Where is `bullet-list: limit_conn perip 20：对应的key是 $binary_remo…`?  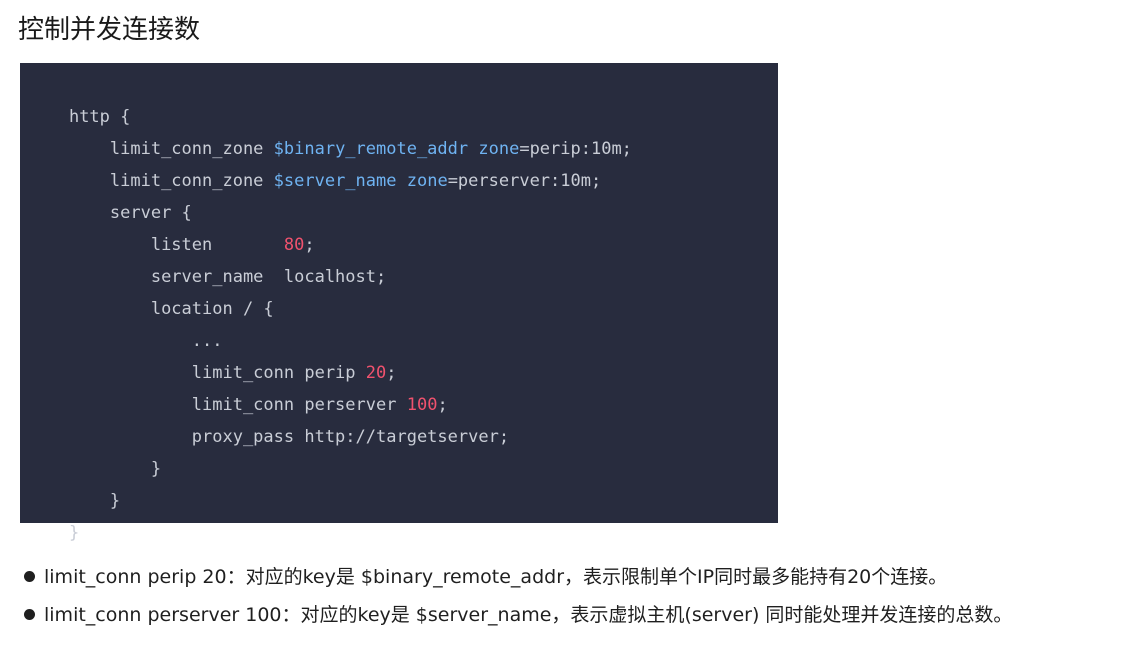
bullet-list: limit_conn perip 20：对应的key是 $binary_remo… is located at coordinates (575, 596).